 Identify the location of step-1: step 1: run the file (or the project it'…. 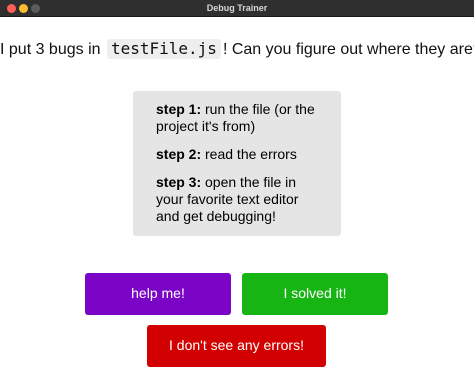
(240, 118).